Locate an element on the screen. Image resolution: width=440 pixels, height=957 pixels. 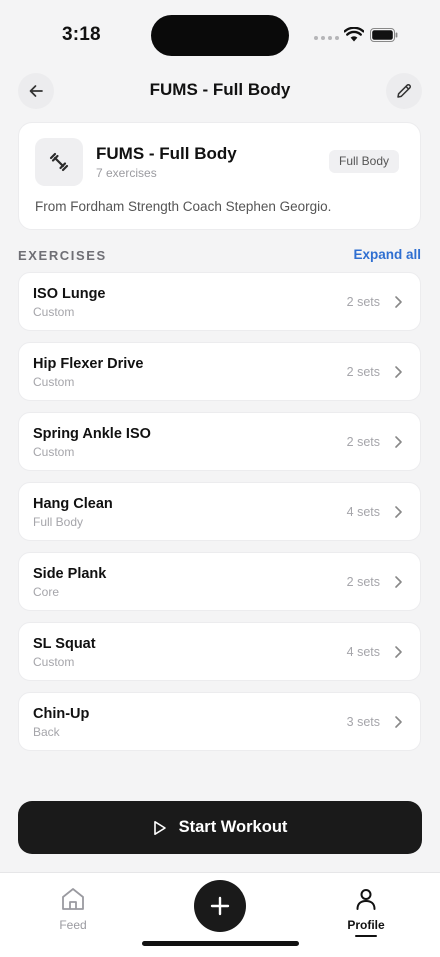
add-button is located at coordinates (220, 906).